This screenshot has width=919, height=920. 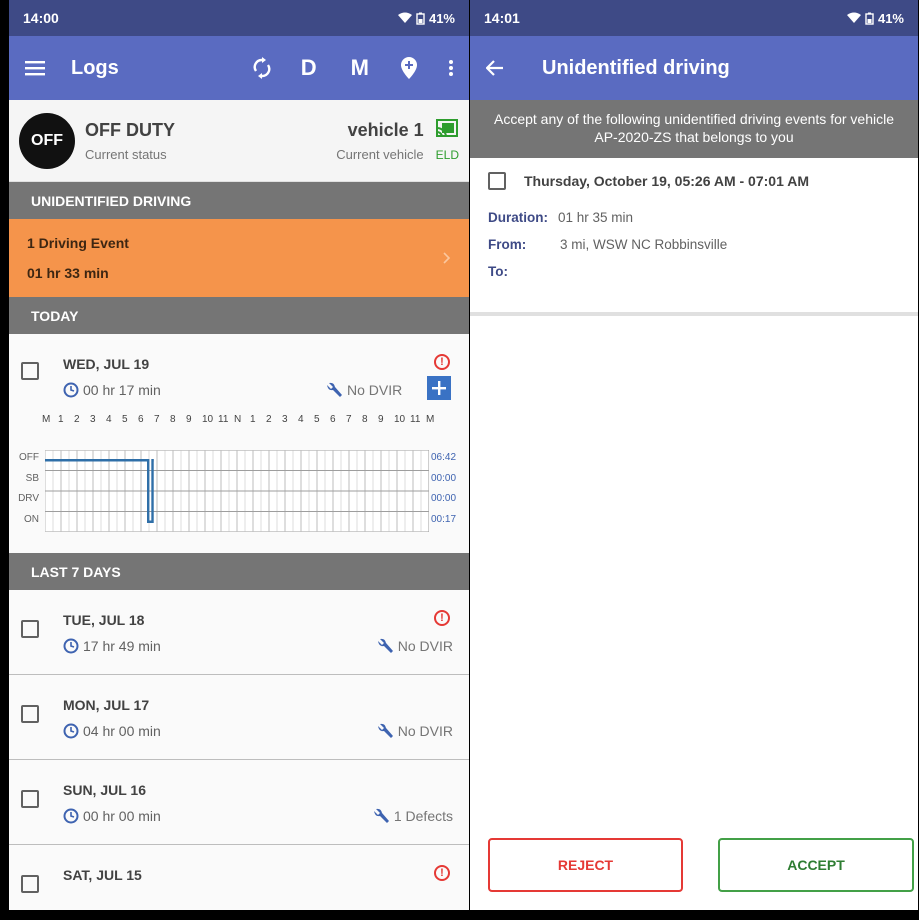 What do you see at coordinates (447, 129) in the screenshot?
I see `cast-icon` at bounding box center [447, 129].